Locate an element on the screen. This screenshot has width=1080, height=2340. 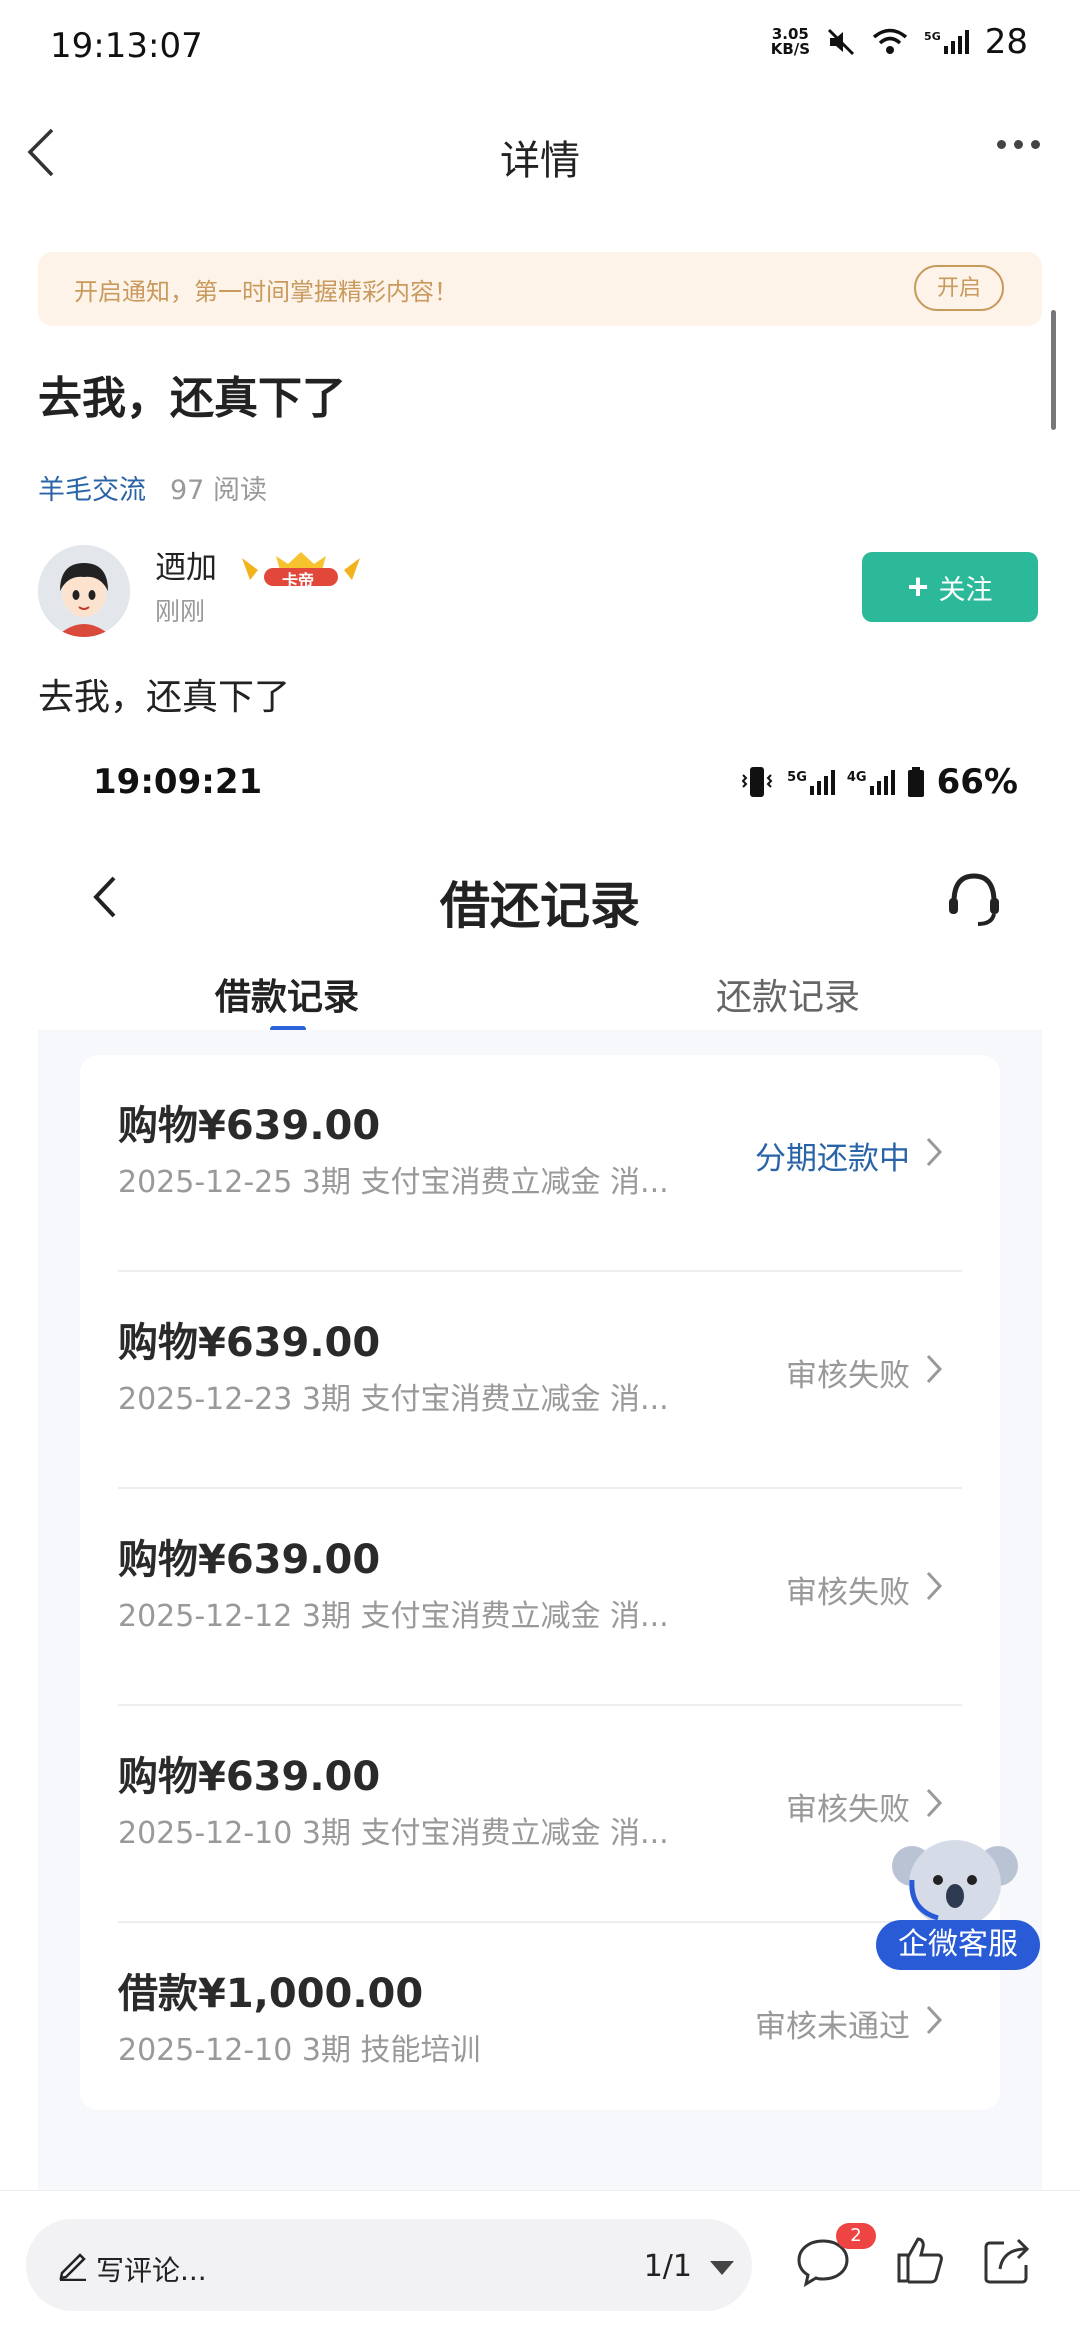
badge-text: 卡帝 is located at coordinates (298, 580).